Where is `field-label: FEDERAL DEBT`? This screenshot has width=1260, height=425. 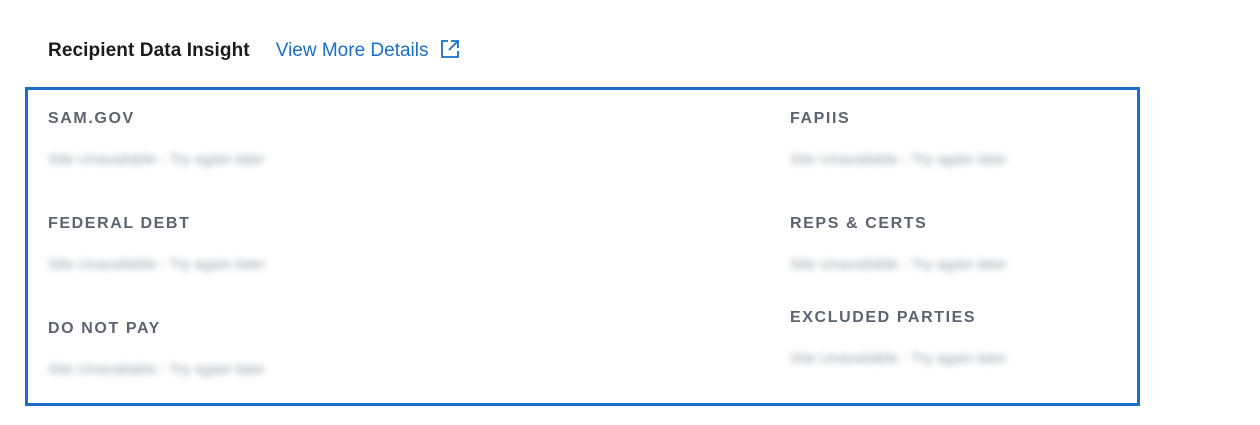
field-label: FEDERAL DEBT is located at coordinates (119, 223).